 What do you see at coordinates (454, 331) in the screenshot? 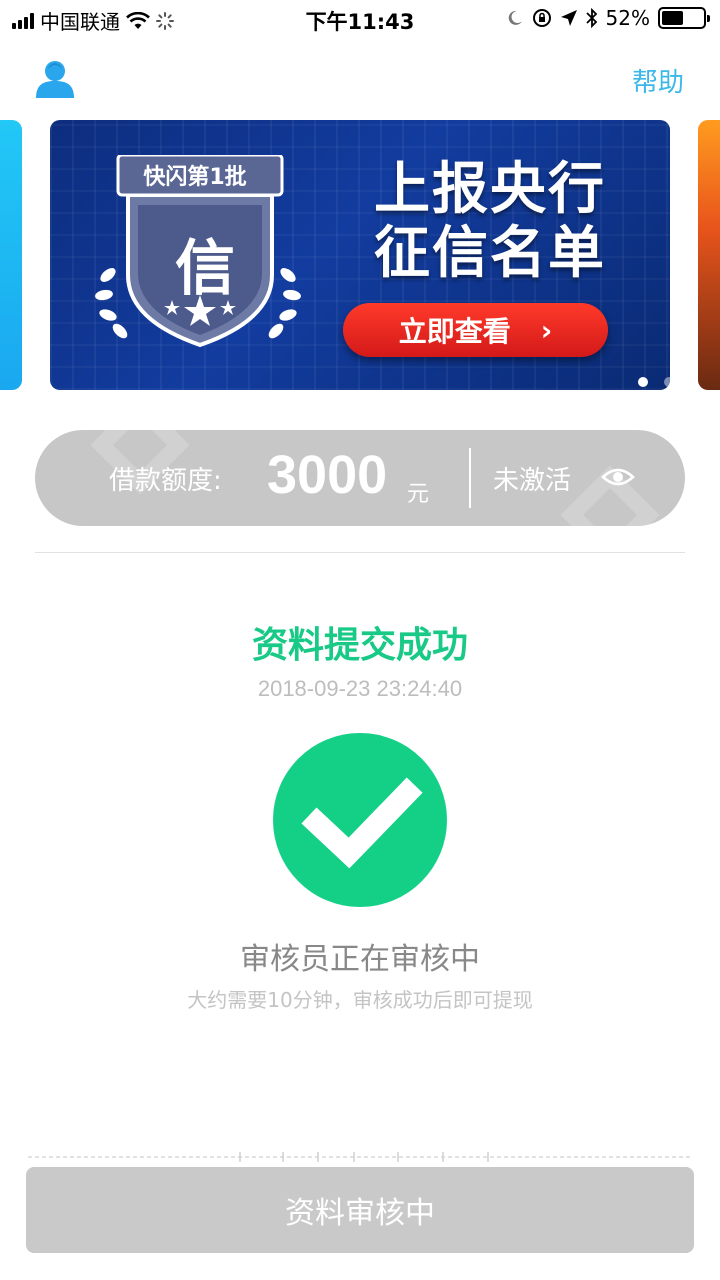
I see `view-now-label: 立即查看` at bounding box center [454, 331].